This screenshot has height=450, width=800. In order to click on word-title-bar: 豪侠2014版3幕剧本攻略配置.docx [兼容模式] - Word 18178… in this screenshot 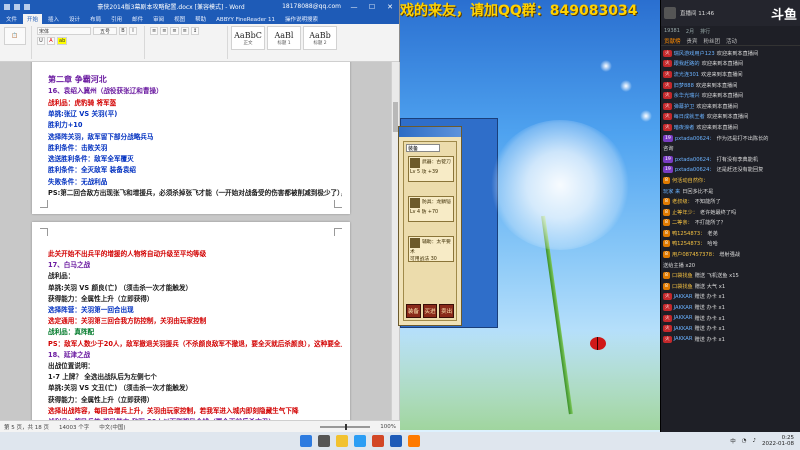, I will do `click(199, 6)`.